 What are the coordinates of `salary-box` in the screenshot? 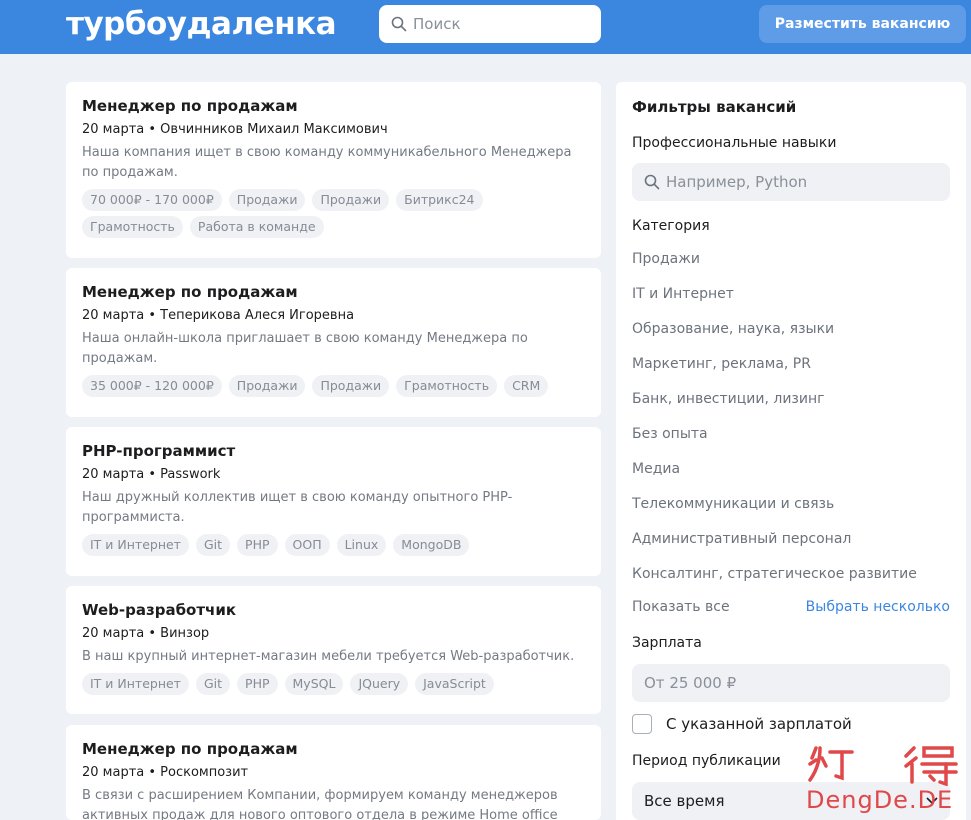 It's located at (791, 683).